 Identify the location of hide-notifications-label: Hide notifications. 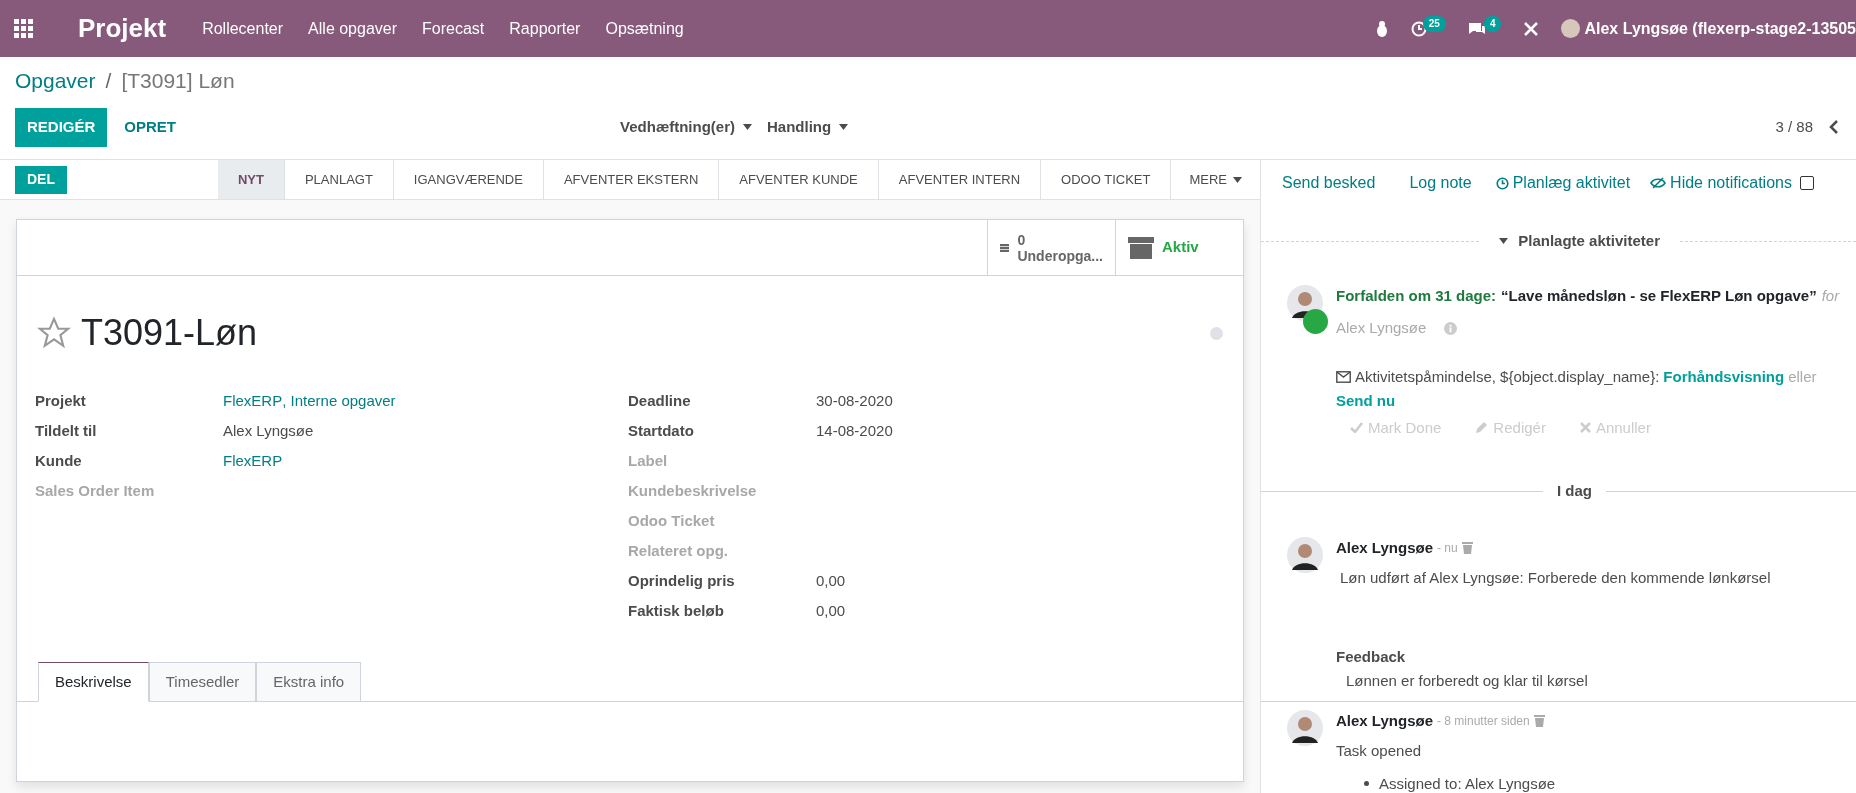
(1731, 183).